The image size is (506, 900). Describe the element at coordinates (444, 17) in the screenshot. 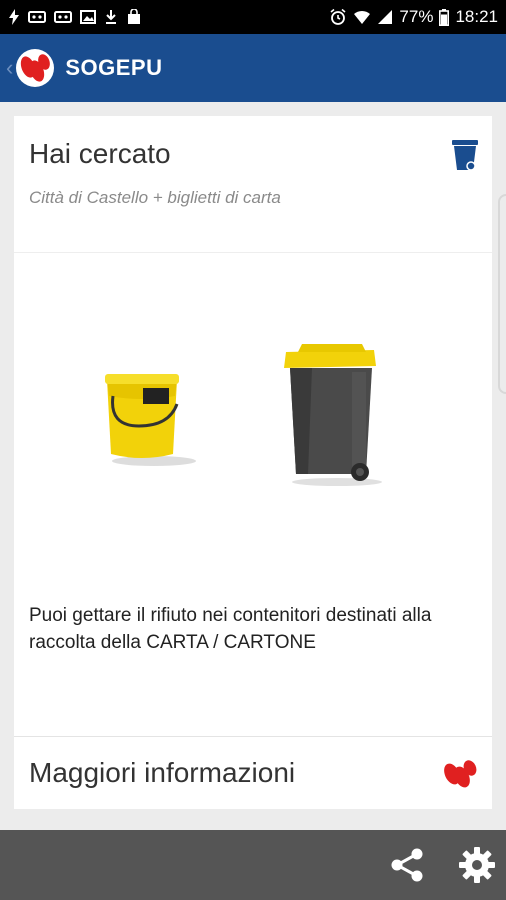

I see `battery-icon` at that location.